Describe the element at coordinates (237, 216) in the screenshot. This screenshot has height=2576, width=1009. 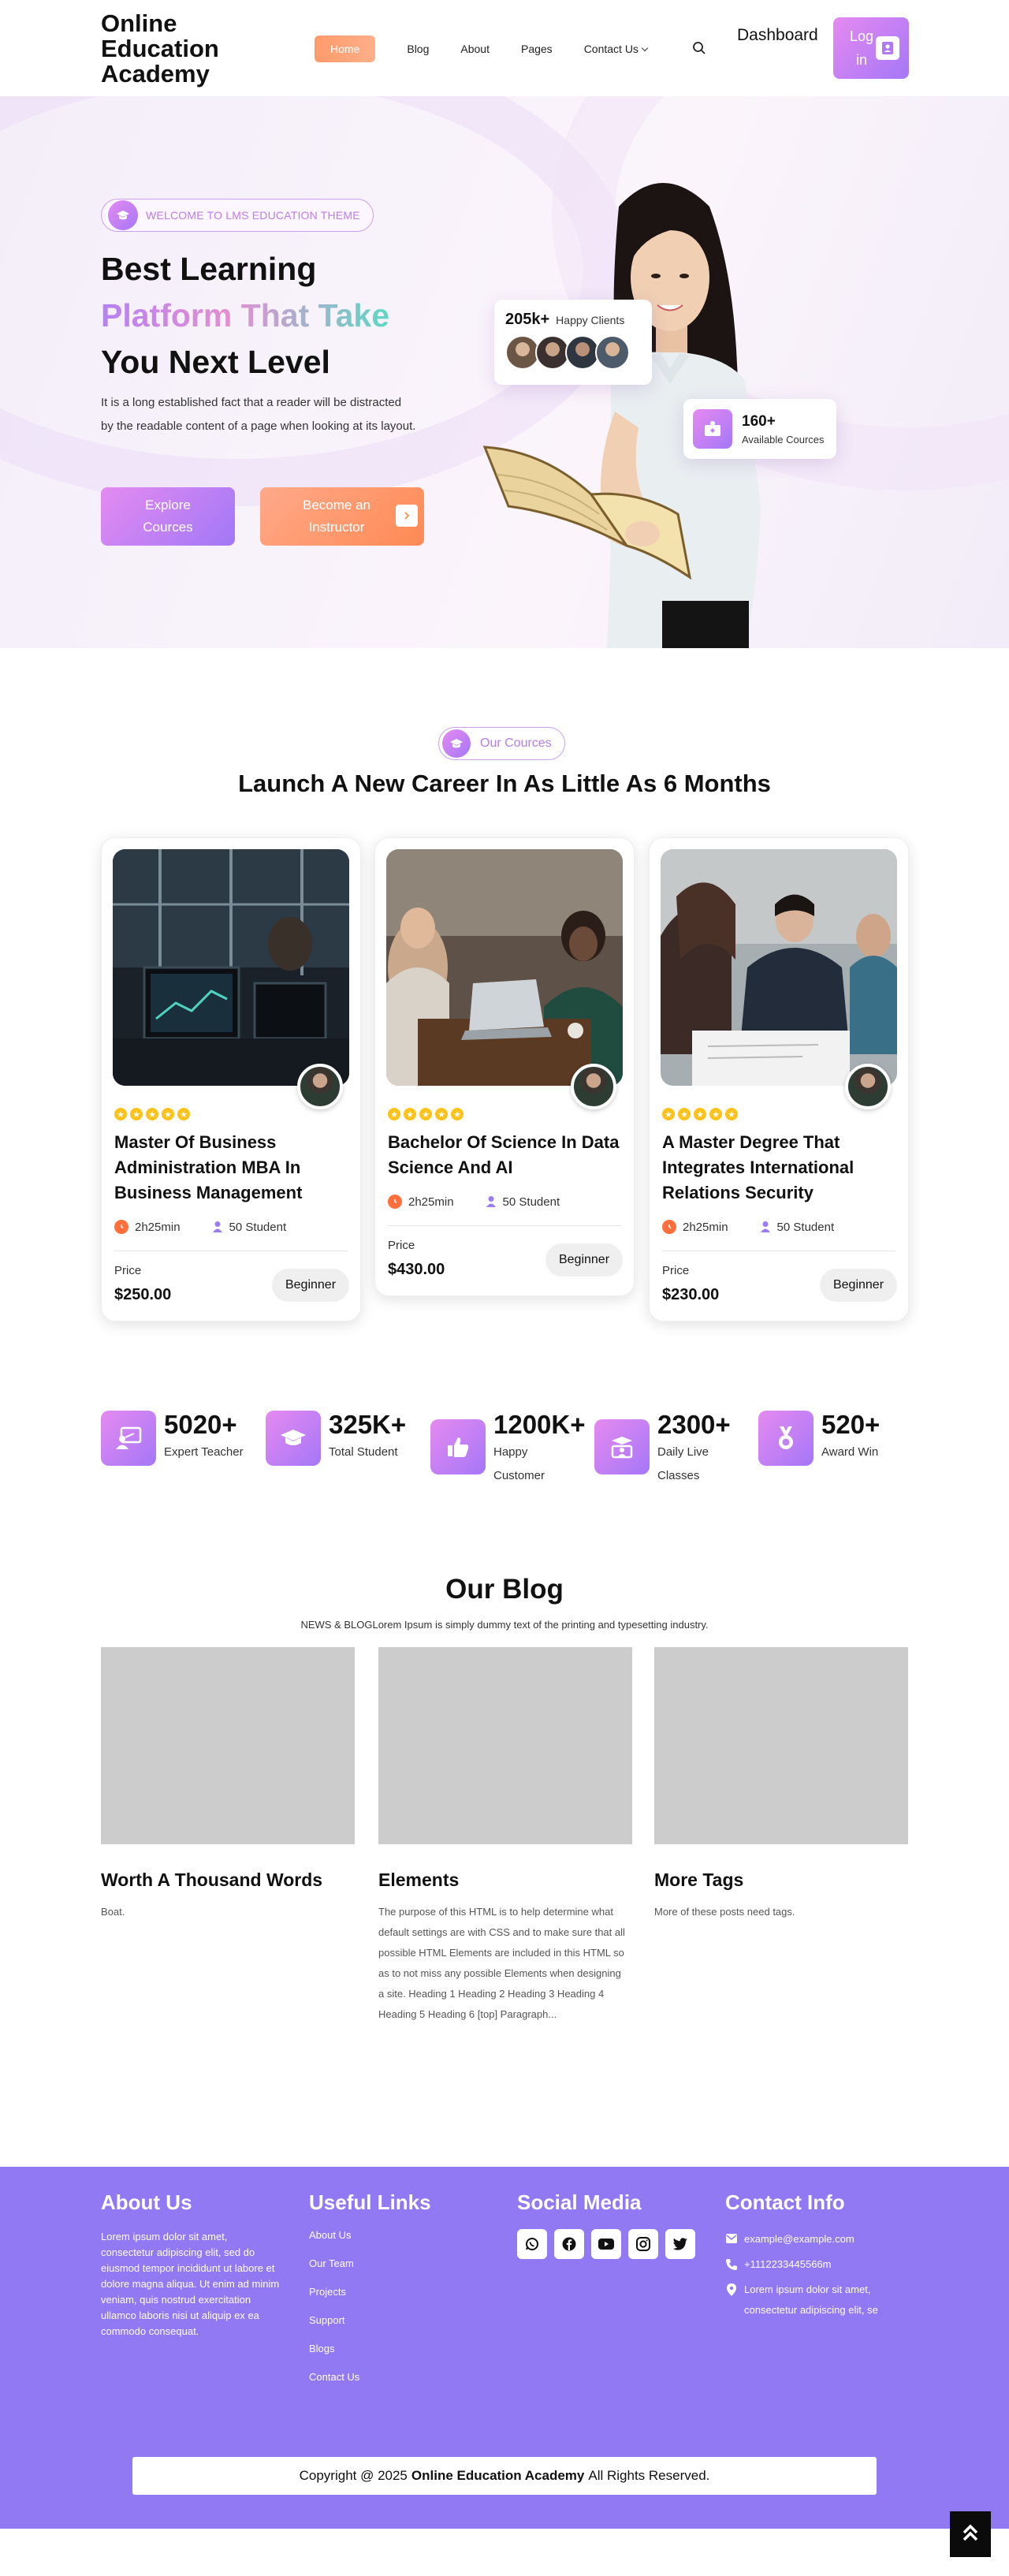
I see `welcome-badge: WELCOME TO LMS EDUCATION THEME` at that location.